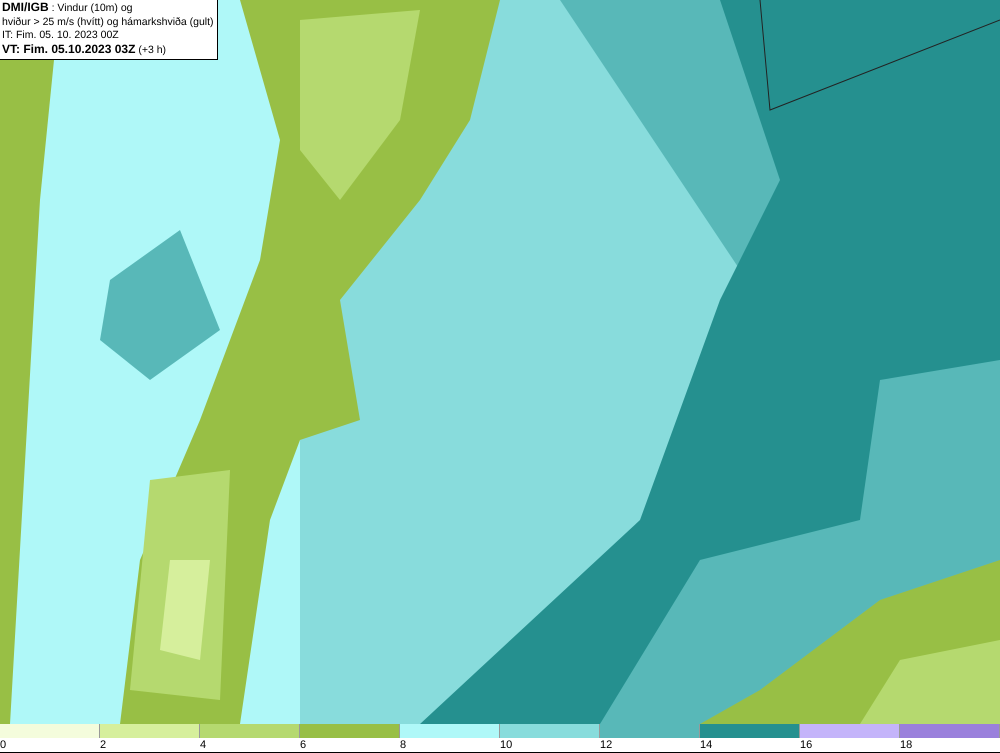  I want to click on title-line: hviður > 25 m/s (hvítt) og hámarkshviða (gult), so click(108, 22).